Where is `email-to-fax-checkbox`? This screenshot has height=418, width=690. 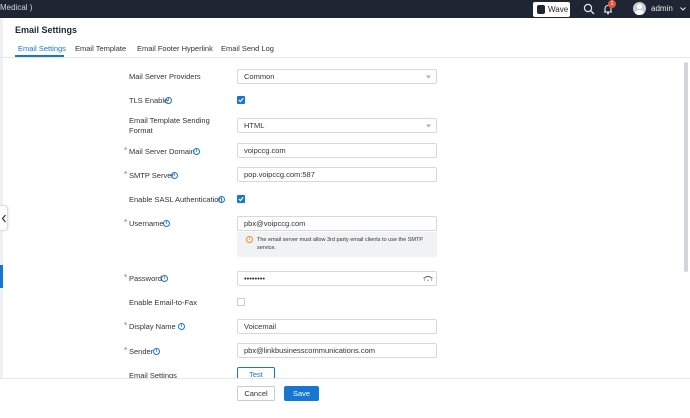
email-to-fax-checkbox is located at coordinates (241, 302).